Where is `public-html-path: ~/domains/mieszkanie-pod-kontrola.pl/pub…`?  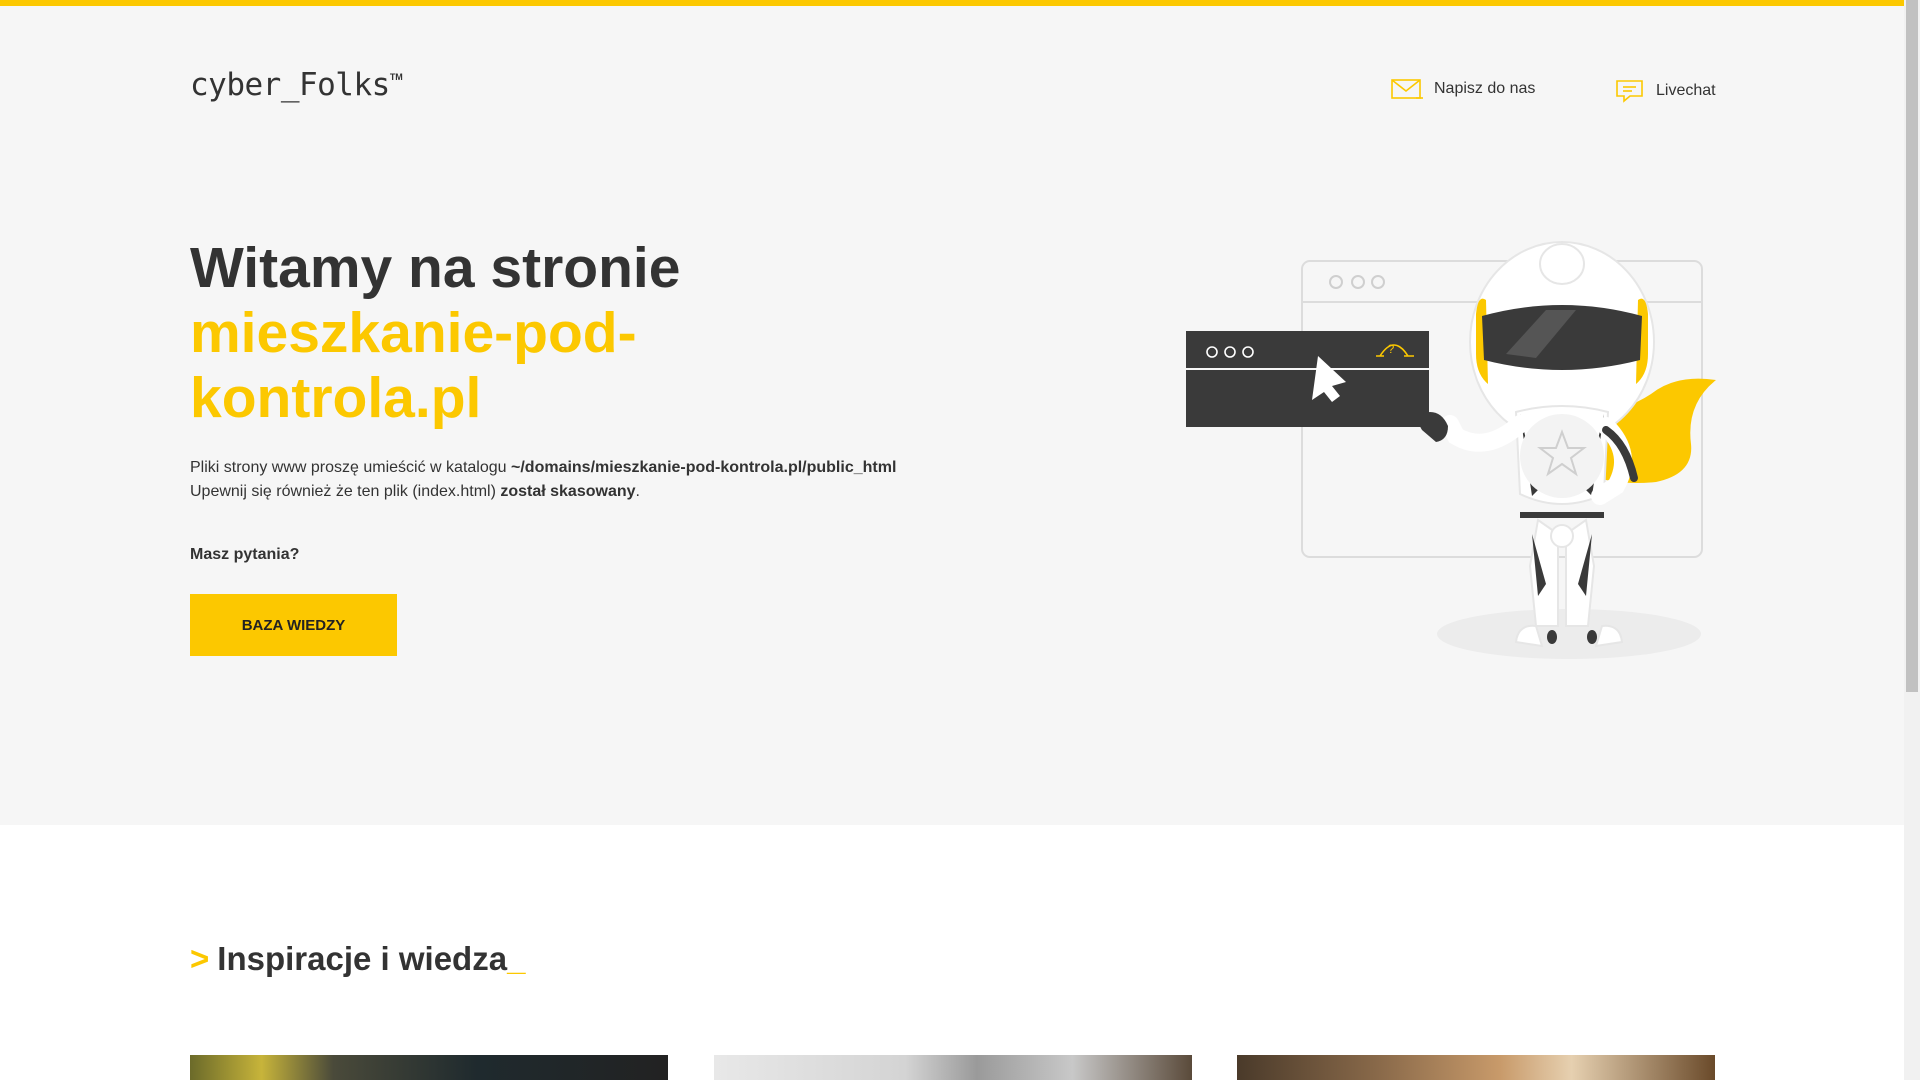 public-html-path: ~/domains/mieszkanie-pod-kontrola.pl/pub… is located at coordinates (704, 467).